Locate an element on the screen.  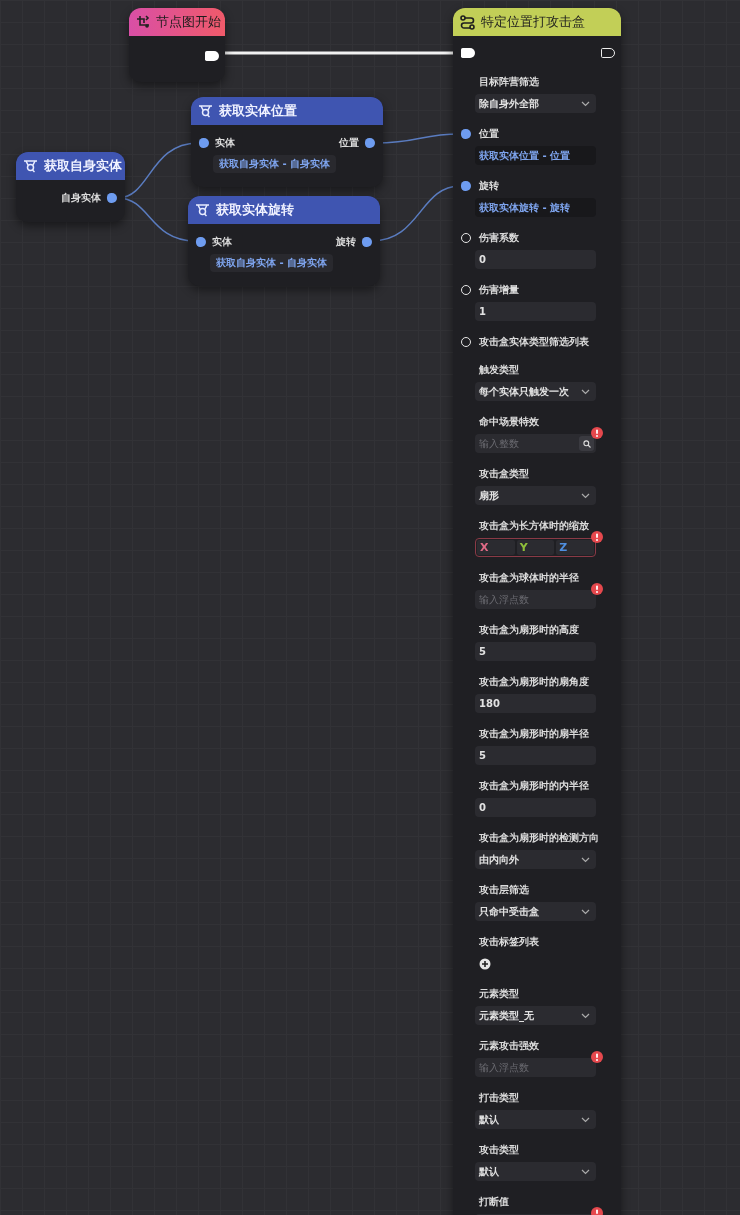
parameter-label: 触发类型 is located at coordinates (499, 370).